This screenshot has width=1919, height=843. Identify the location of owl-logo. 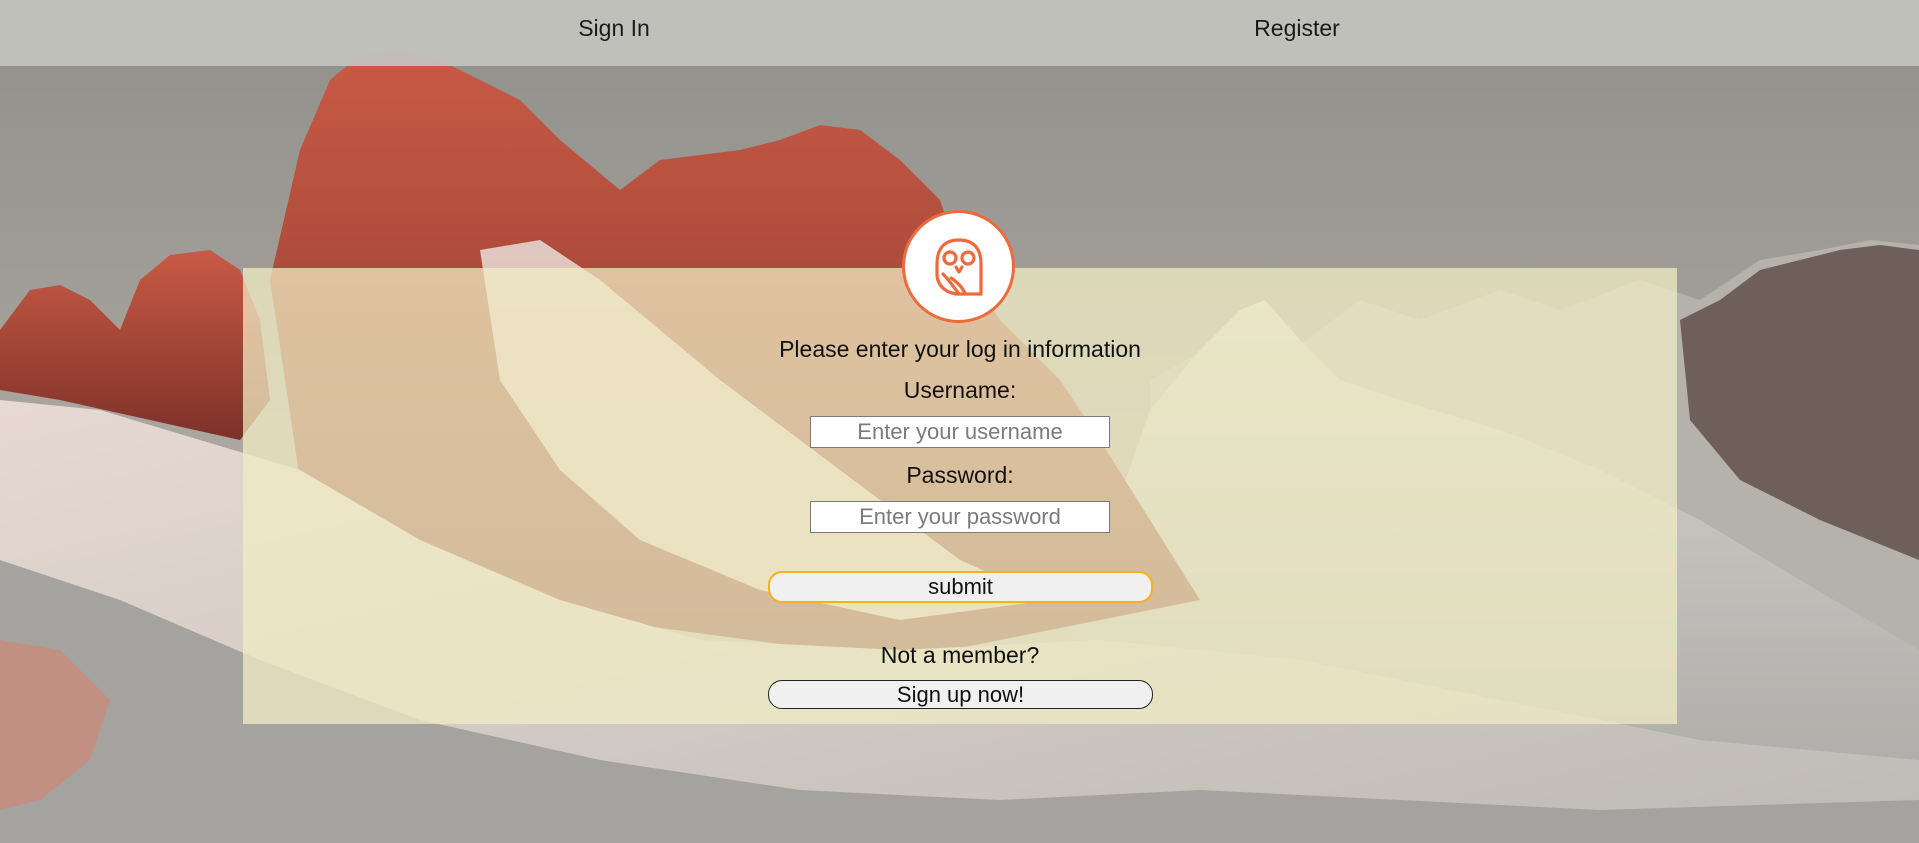
(958, 266).